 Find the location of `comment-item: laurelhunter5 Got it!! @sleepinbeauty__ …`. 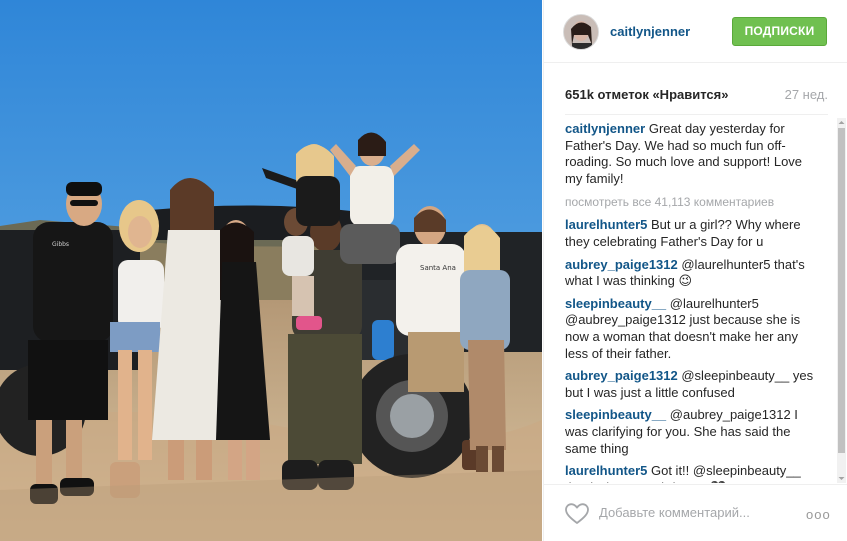

comment-item: laurelhunter5 Got it!! @sleepinbeauty__ … is located at coordinates (691, 473).